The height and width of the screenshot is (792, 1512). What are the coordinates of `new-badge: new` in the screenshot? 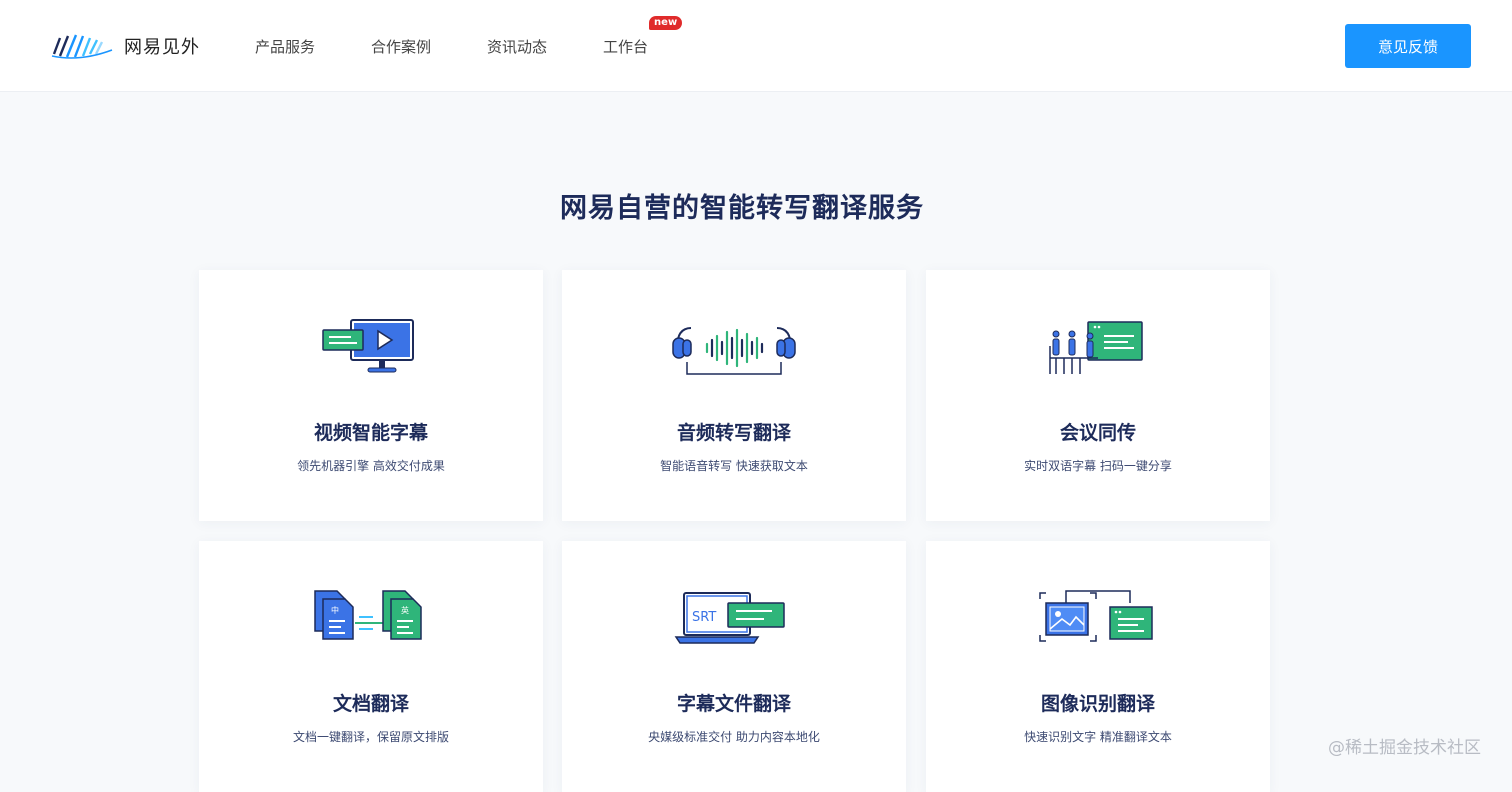 It's located at (666, 22).